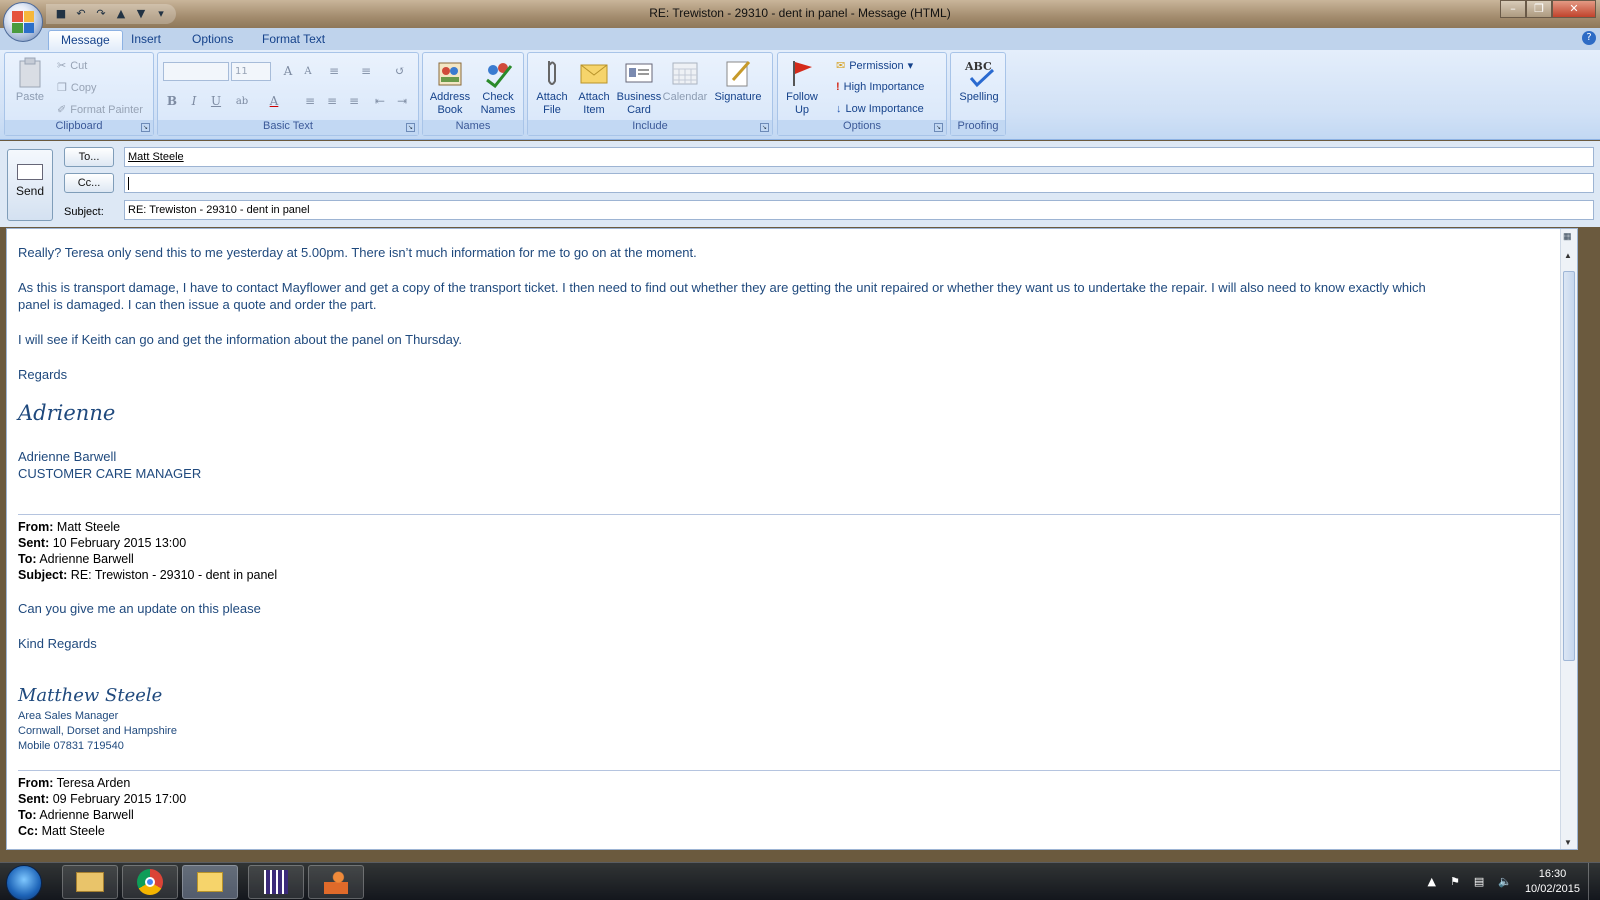  I want to click on paste-button: Paste, so click(30, 80).